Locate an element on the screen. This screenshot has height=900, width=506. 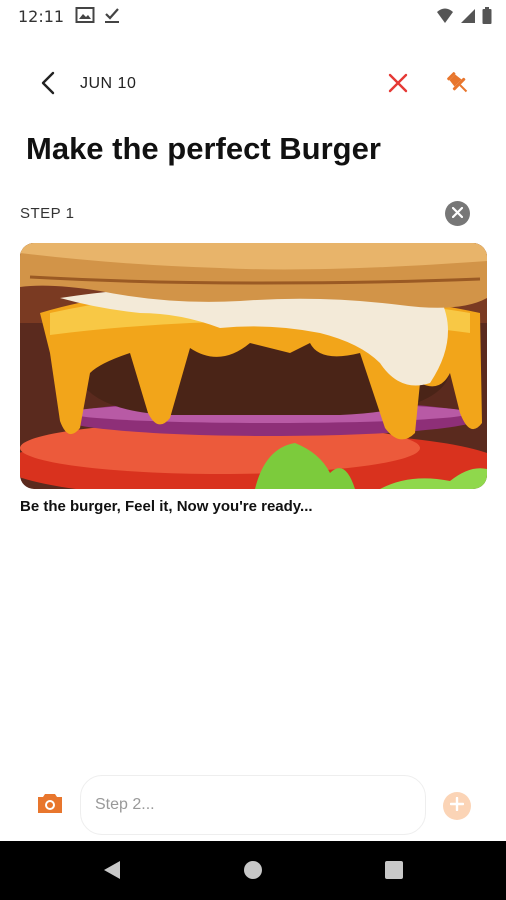
note-date: JUN 10 is located at coordinates (108, 83).